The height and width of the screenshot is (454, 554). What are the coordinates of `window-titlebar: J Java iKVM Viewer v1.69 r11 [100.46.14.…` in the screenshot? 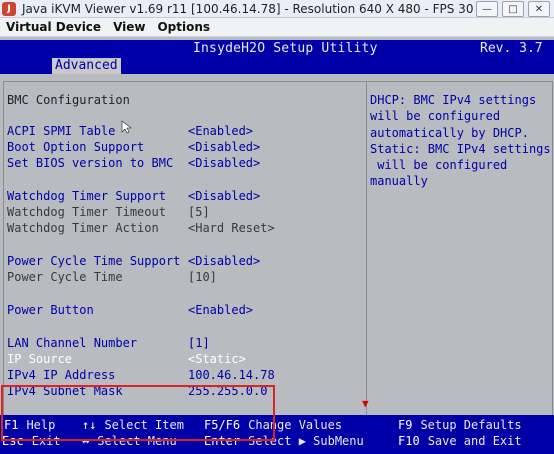 It's located at (277, 9).